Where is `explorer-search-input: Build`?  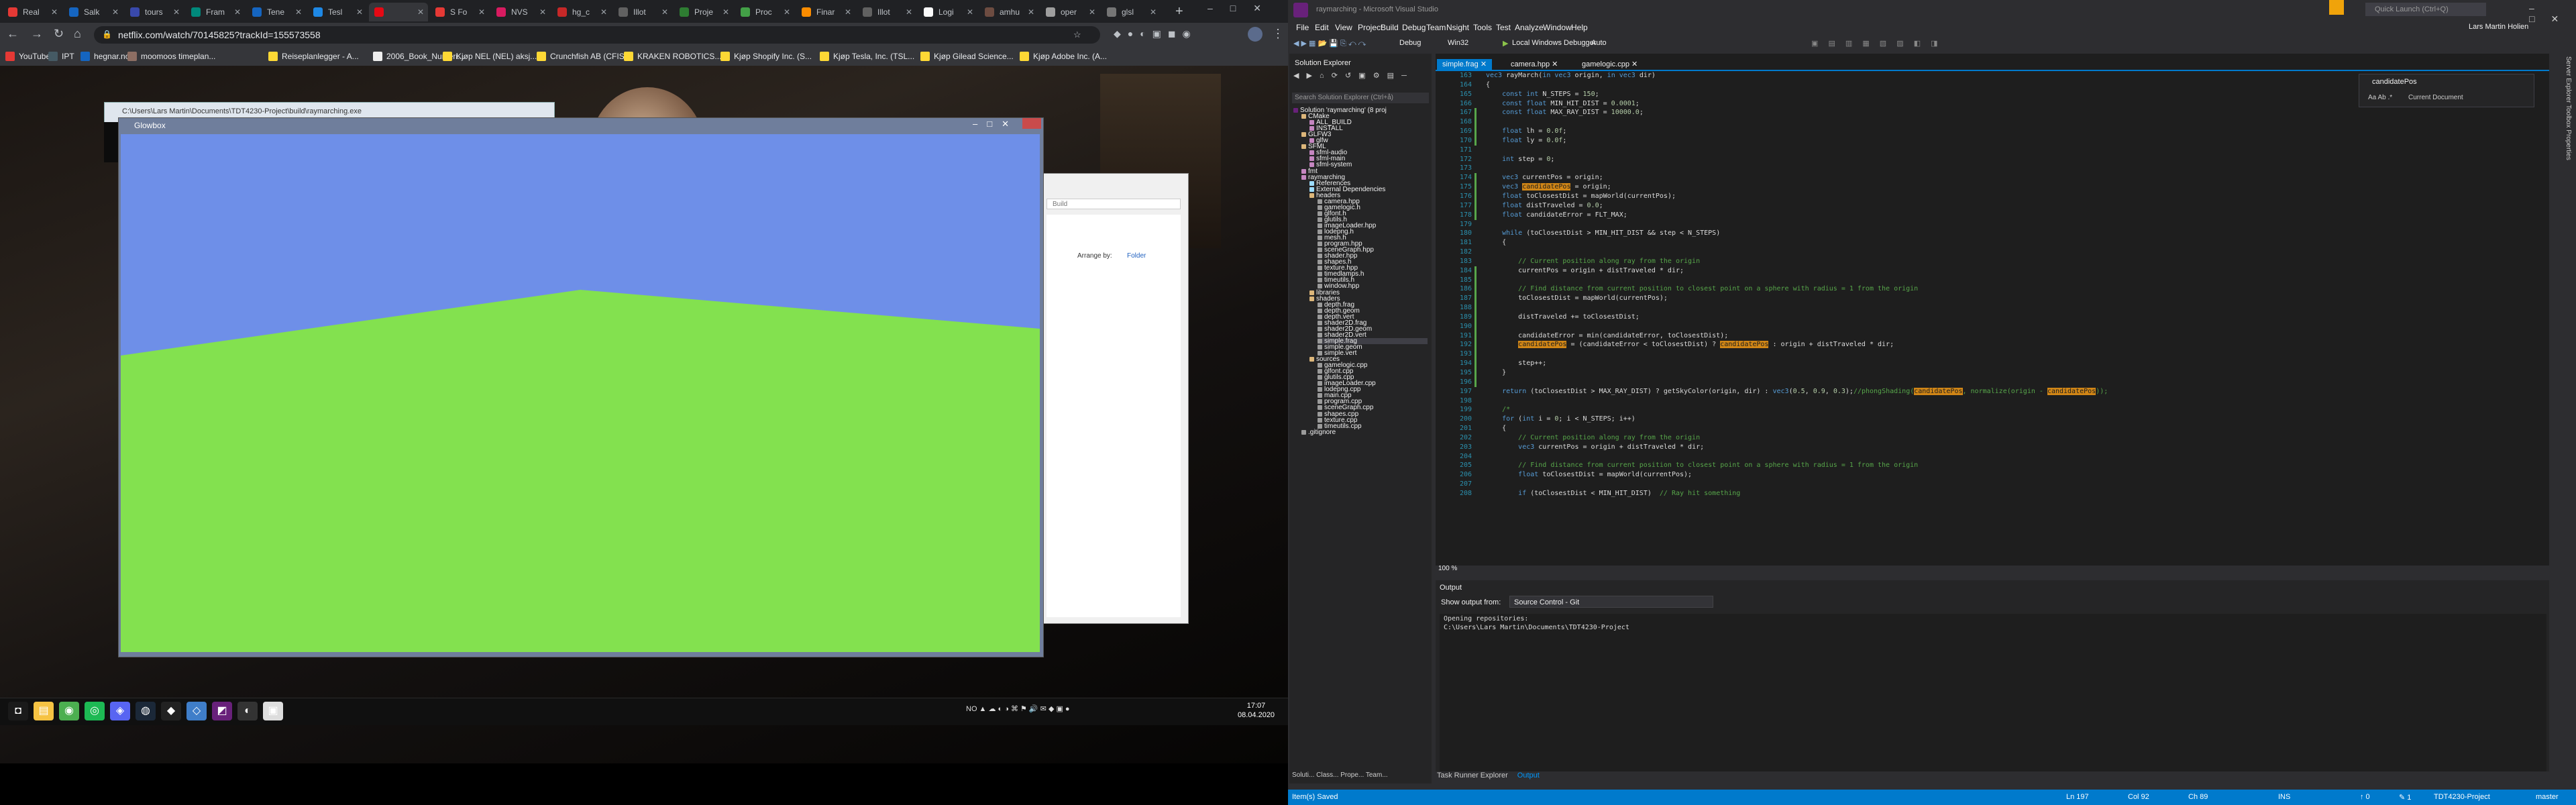
explorer-search-input: Build is located at coordinates (1113, 204).